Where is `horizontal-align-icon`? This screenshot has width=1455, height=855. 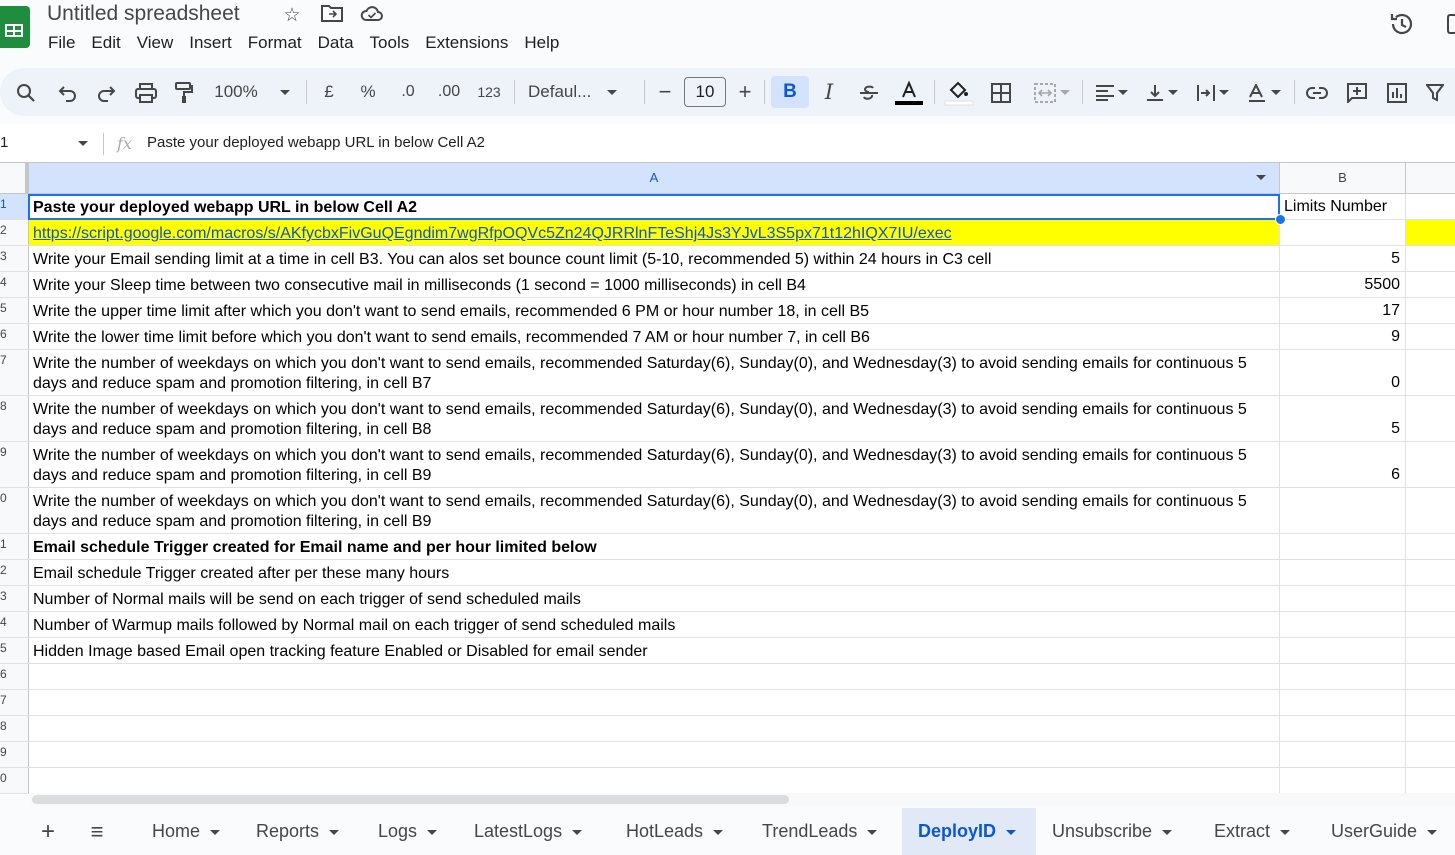
horizontal-align-icon is located at coordinates (1112, 92).